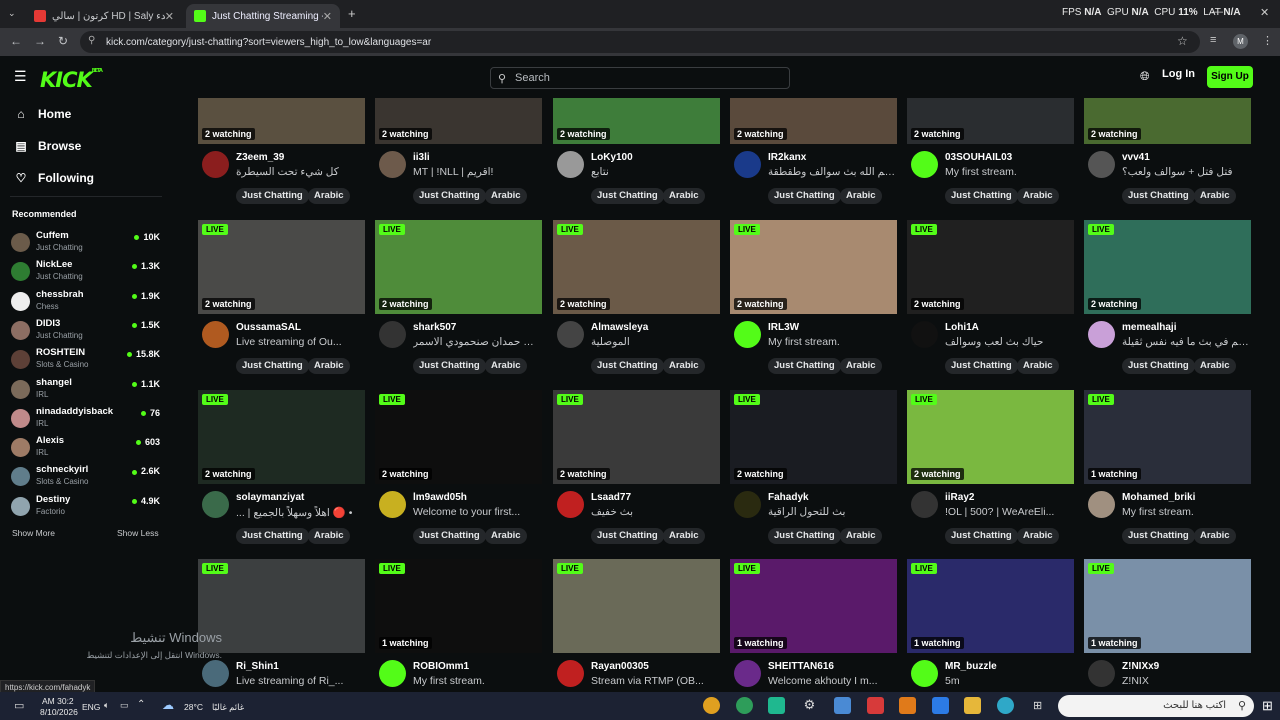 The width and height of the screenshot is (1280, 720). Describe the element at coordinates (744, 705) in the screenshot. I see `chrome-active-icon` at that location.